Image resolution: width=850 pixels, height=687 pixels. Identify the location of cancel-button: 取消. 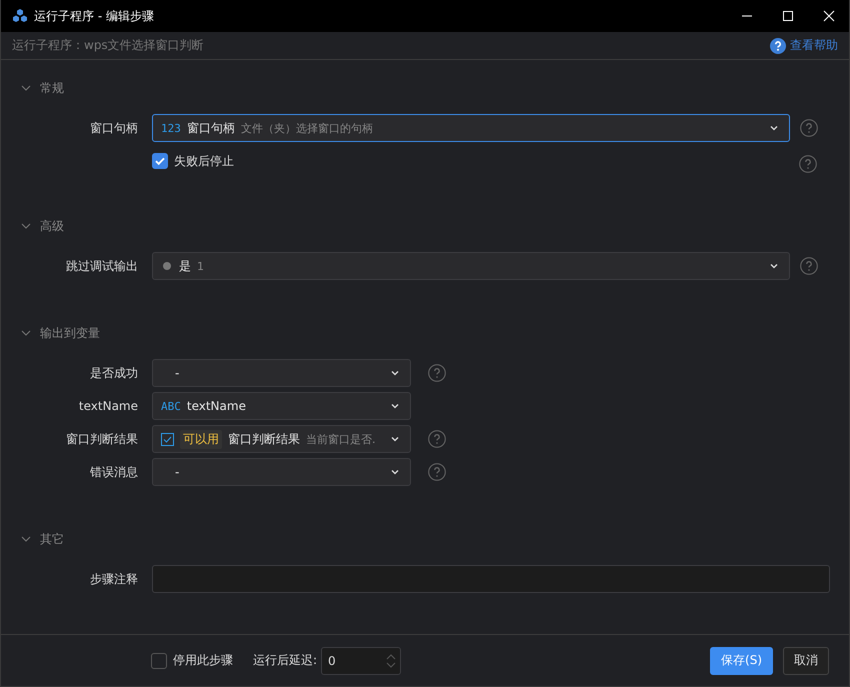
(806, 660).